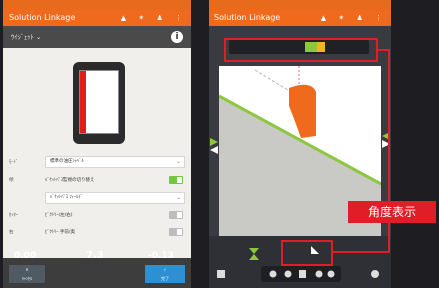  I want to click on annotation-box-angle, so click(307, 253).